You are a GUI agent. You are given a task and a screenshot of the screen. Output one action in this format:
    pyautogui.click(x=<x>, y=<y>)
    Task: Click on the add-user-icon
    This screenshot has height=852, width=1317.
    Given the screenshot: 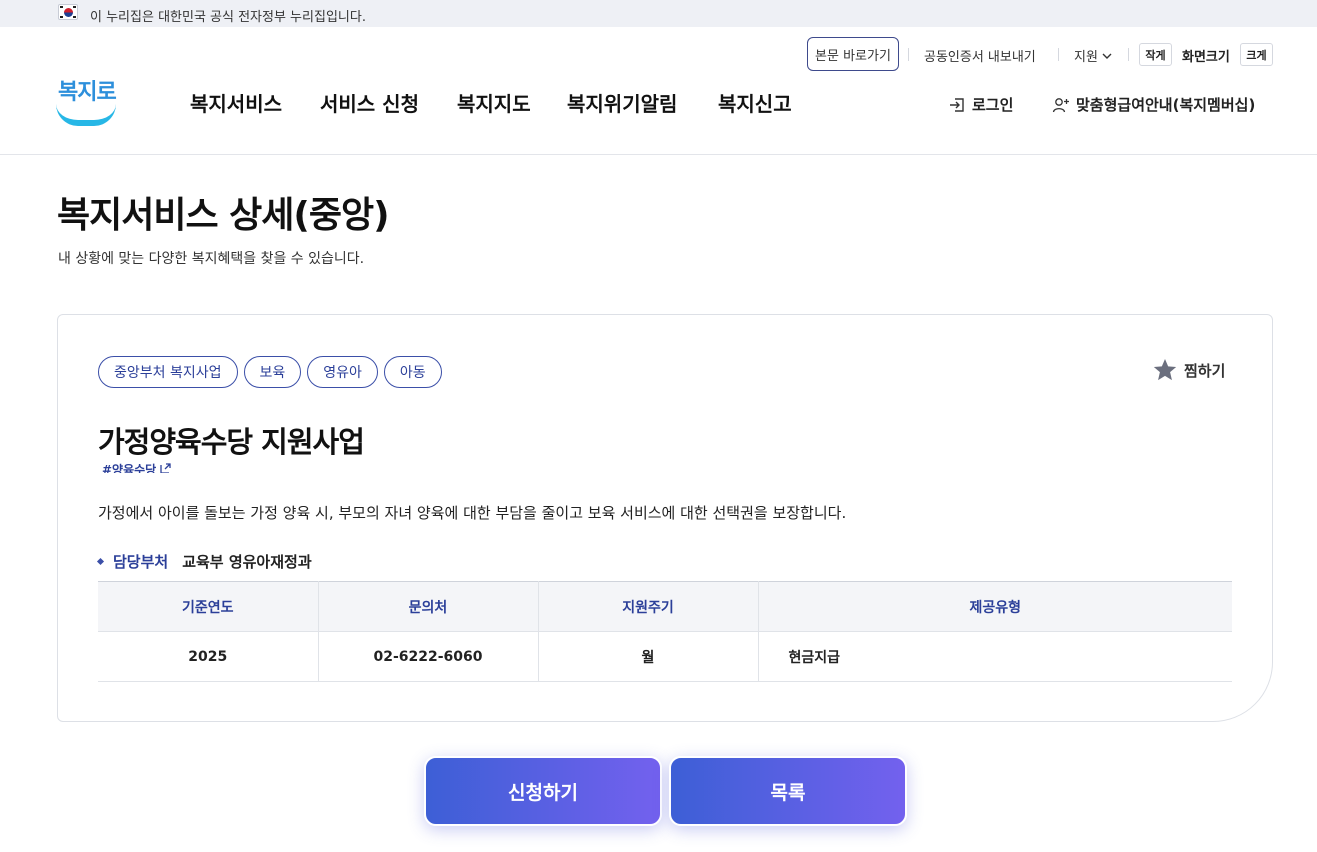 What is the action you would take?
    pyautogui.click(x=1060, y=104)
    